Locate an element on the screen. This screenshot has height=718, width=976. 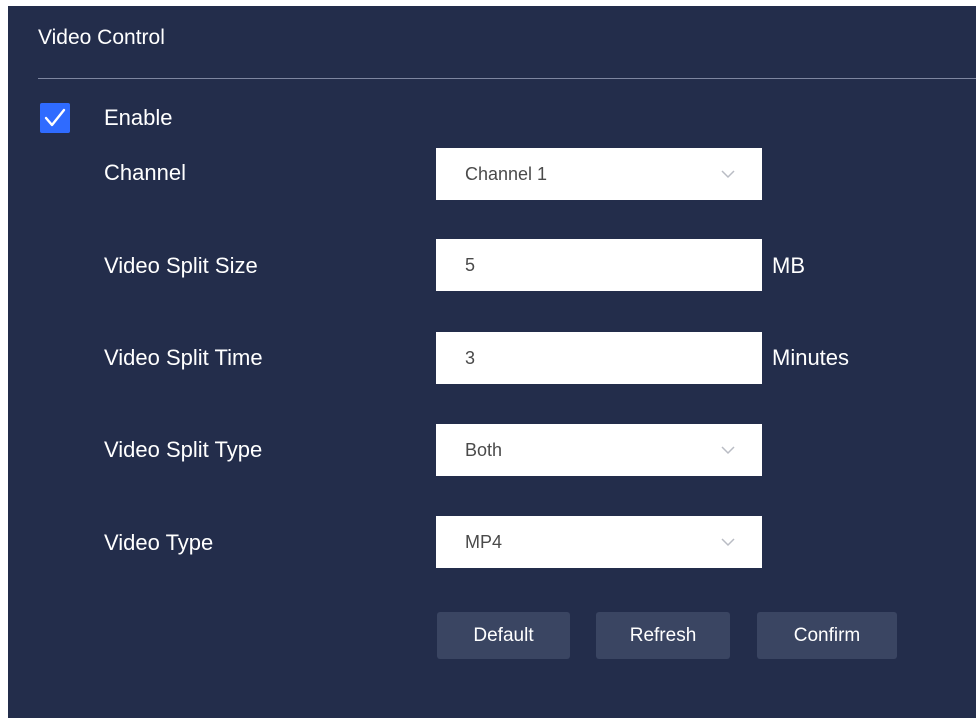
video-type-select: MP4 is located at coordinates (599, 542).